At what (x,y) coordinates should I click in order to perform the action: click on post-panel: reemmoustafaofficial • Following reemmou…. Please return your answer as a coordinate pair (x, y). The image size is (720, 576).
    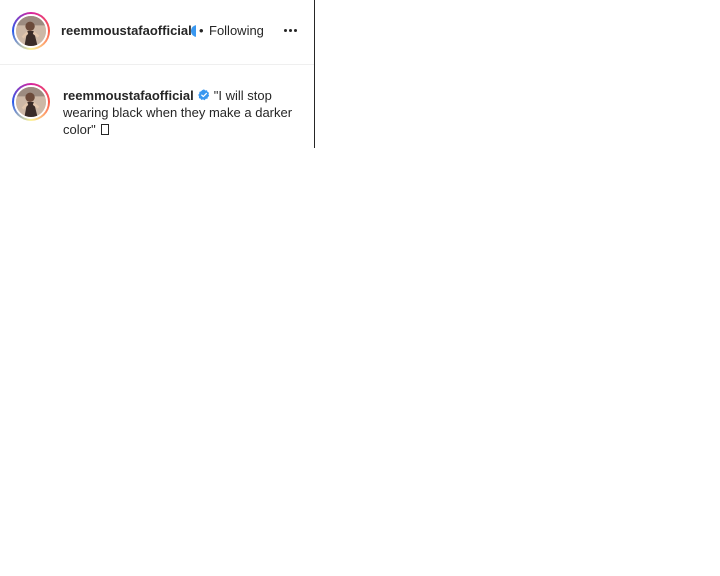
    Looking at the image, I should click on (157, 74).